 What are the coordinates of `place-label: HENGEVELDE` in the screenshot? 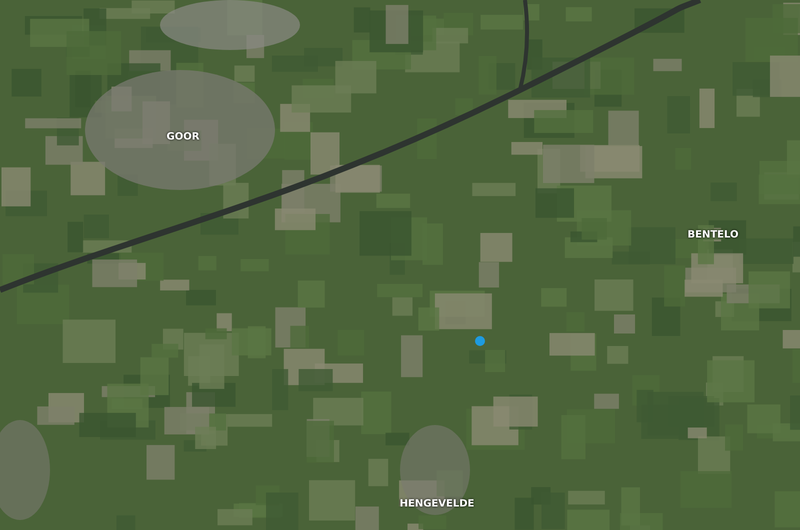 It's located at (437, 504).